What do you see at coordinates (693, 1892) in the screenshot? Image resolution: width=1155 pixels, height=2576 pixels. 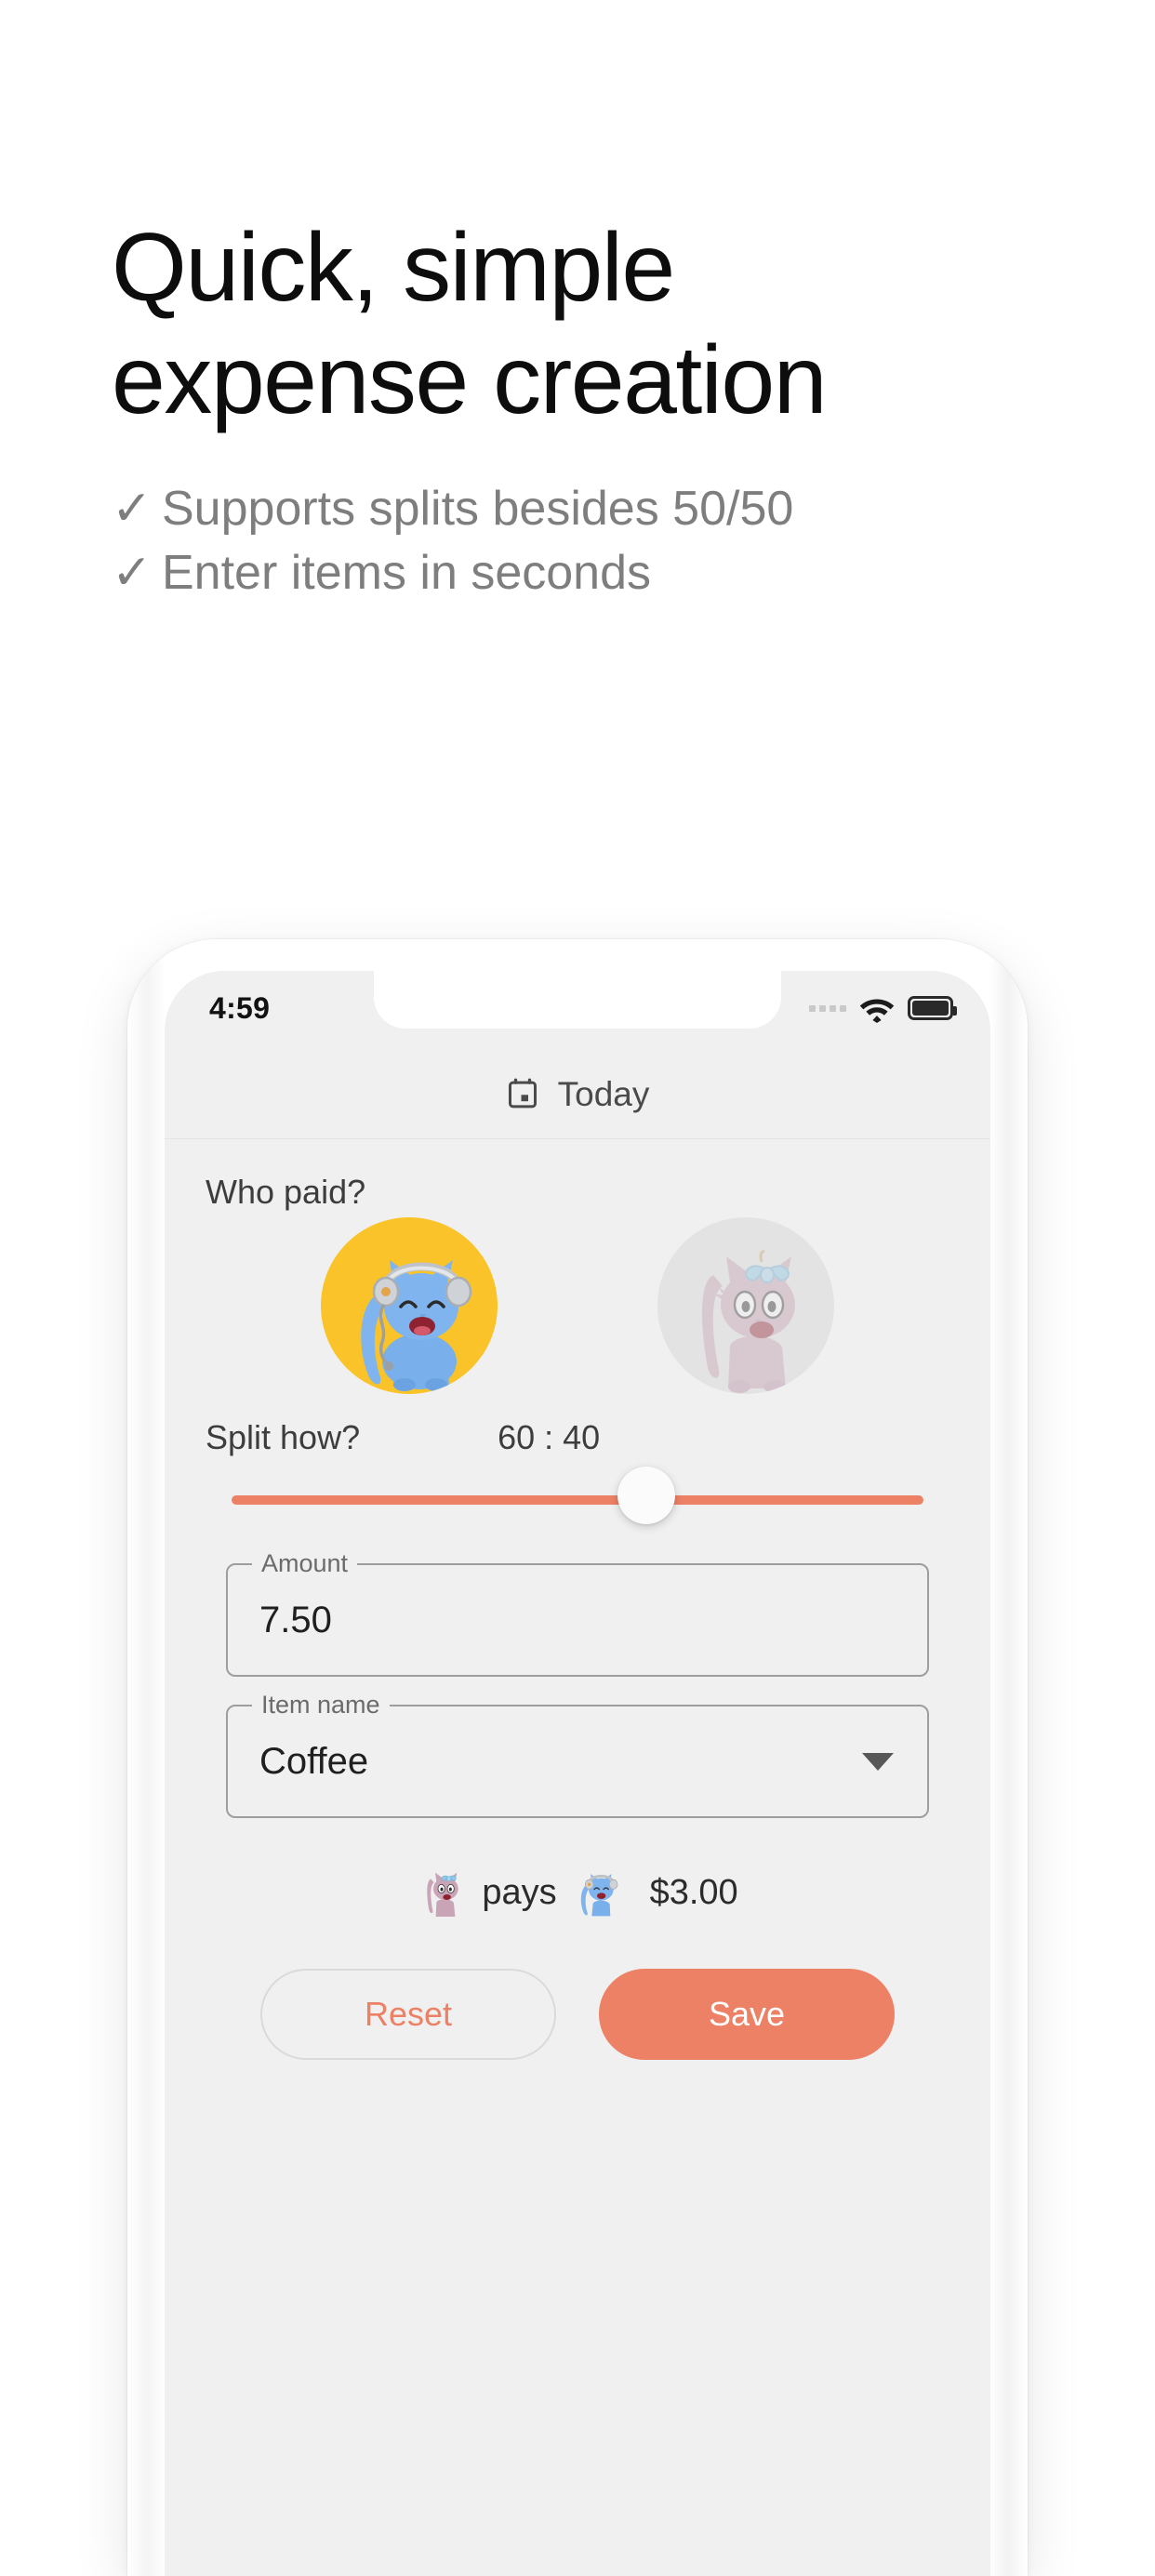 I see `summary-amount: $3.00` at bounding box center [693, 1892].